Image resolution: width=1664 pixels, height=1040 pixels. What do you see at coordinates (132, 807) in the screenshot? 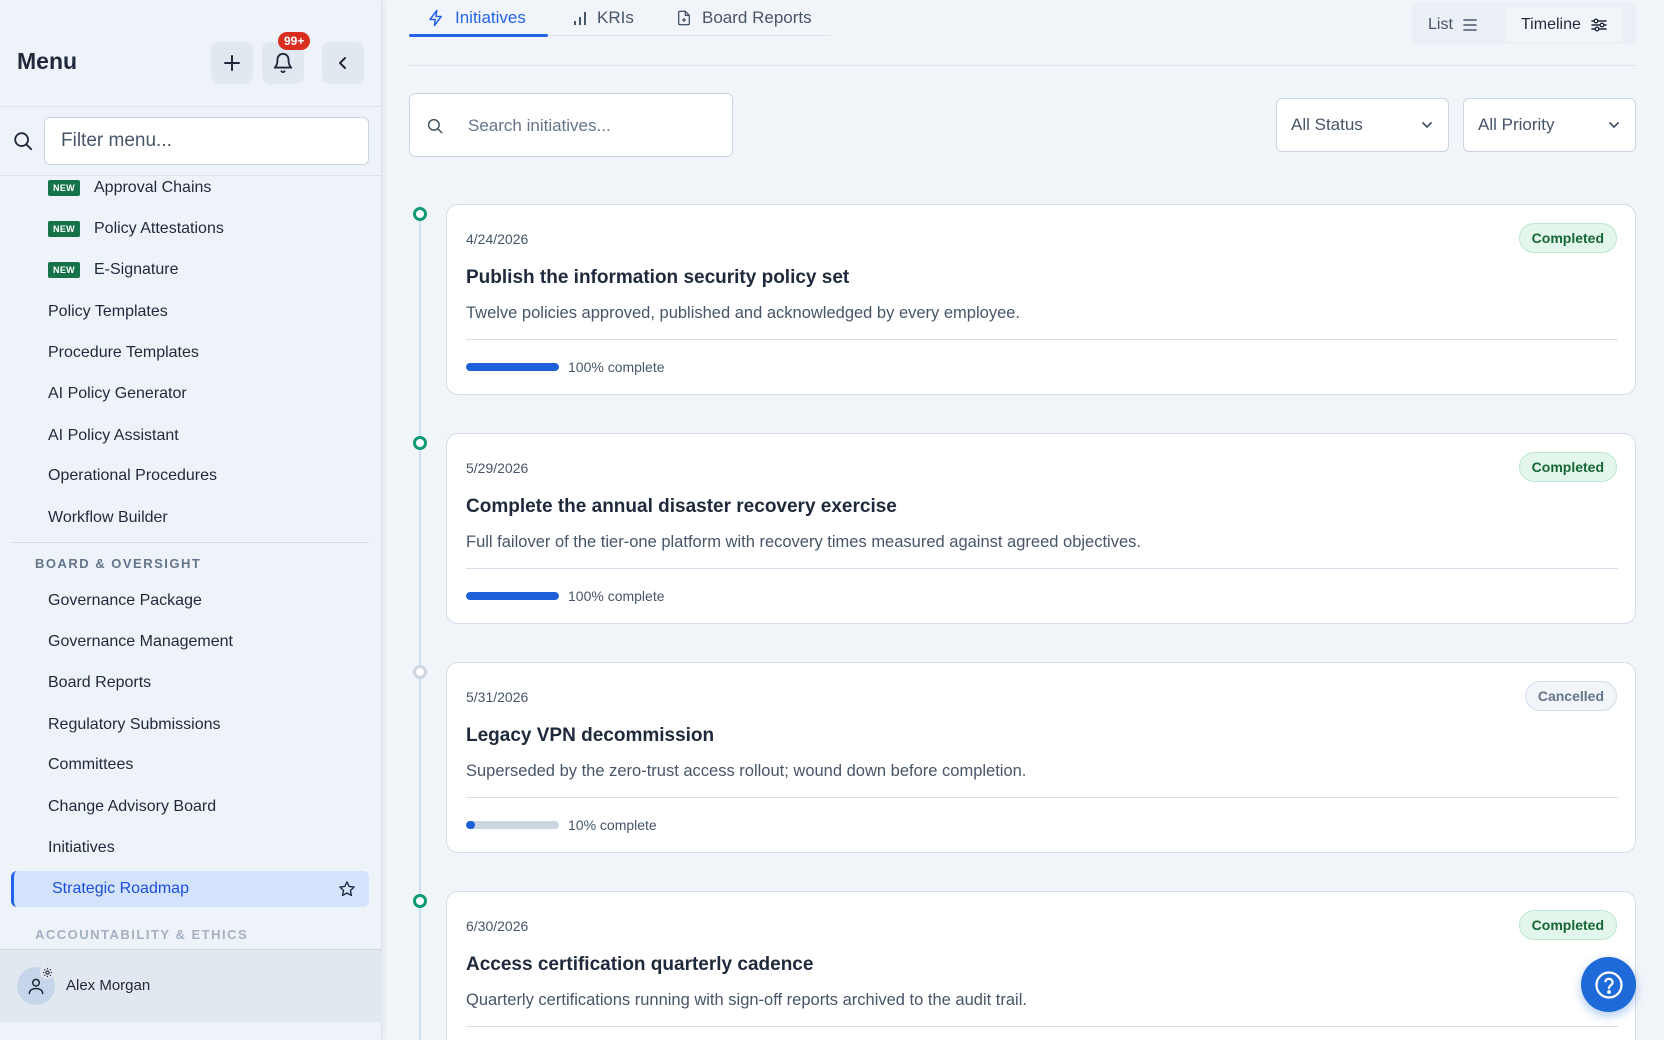
I see `sidebar-item-change-advisory-board: Change Advisory Board` at bounding box center [132, 807].